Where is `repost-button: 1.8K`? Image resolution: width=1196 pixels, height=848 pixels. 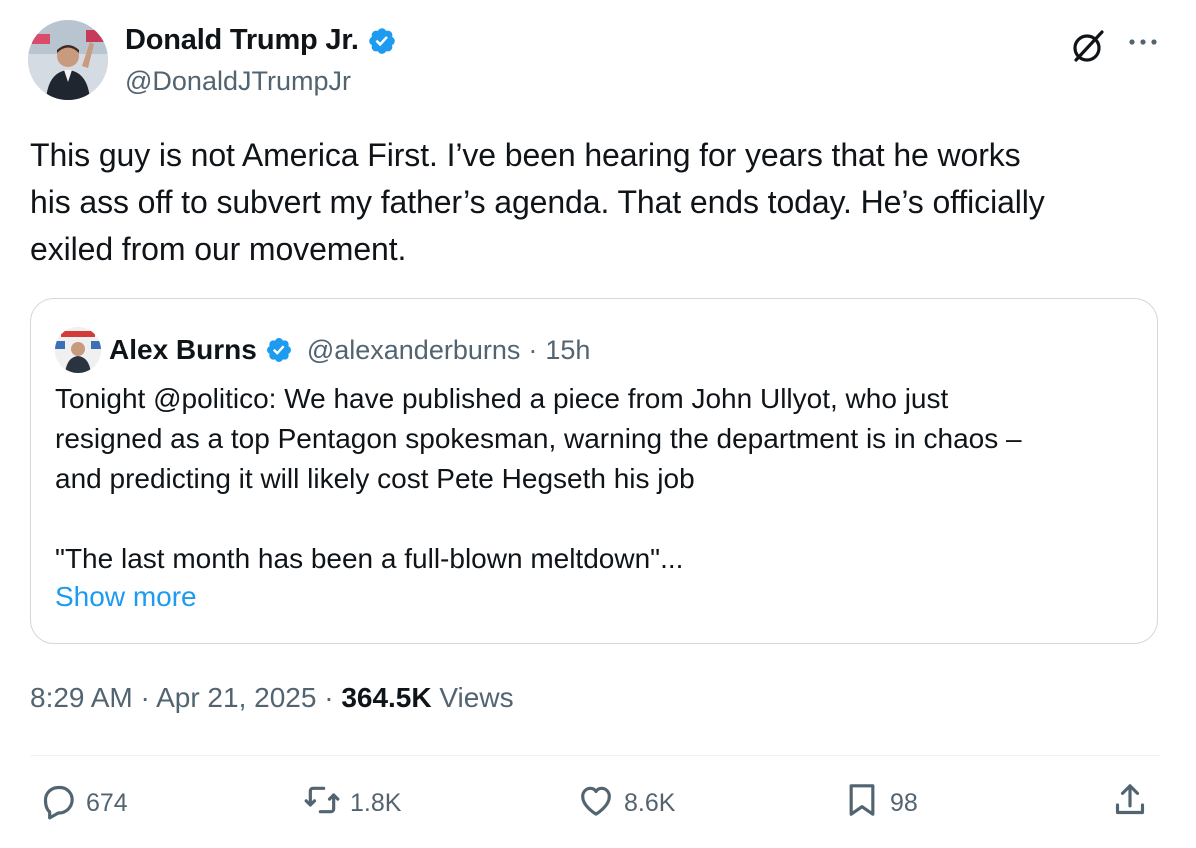 repost-button: 1.8K is located at coordinates (351, 803).